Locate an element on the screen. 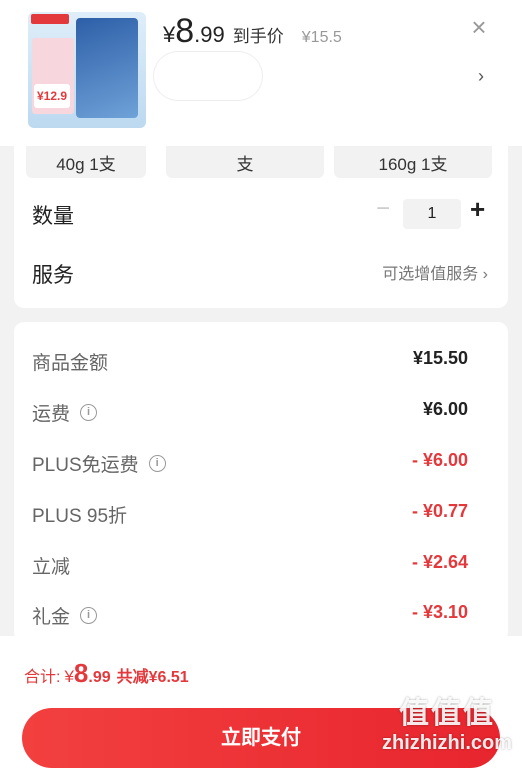 The width and height of the screenshot is (522, 772). fee-label-text: PLUS免运费 is located at coordinates (85, 465).